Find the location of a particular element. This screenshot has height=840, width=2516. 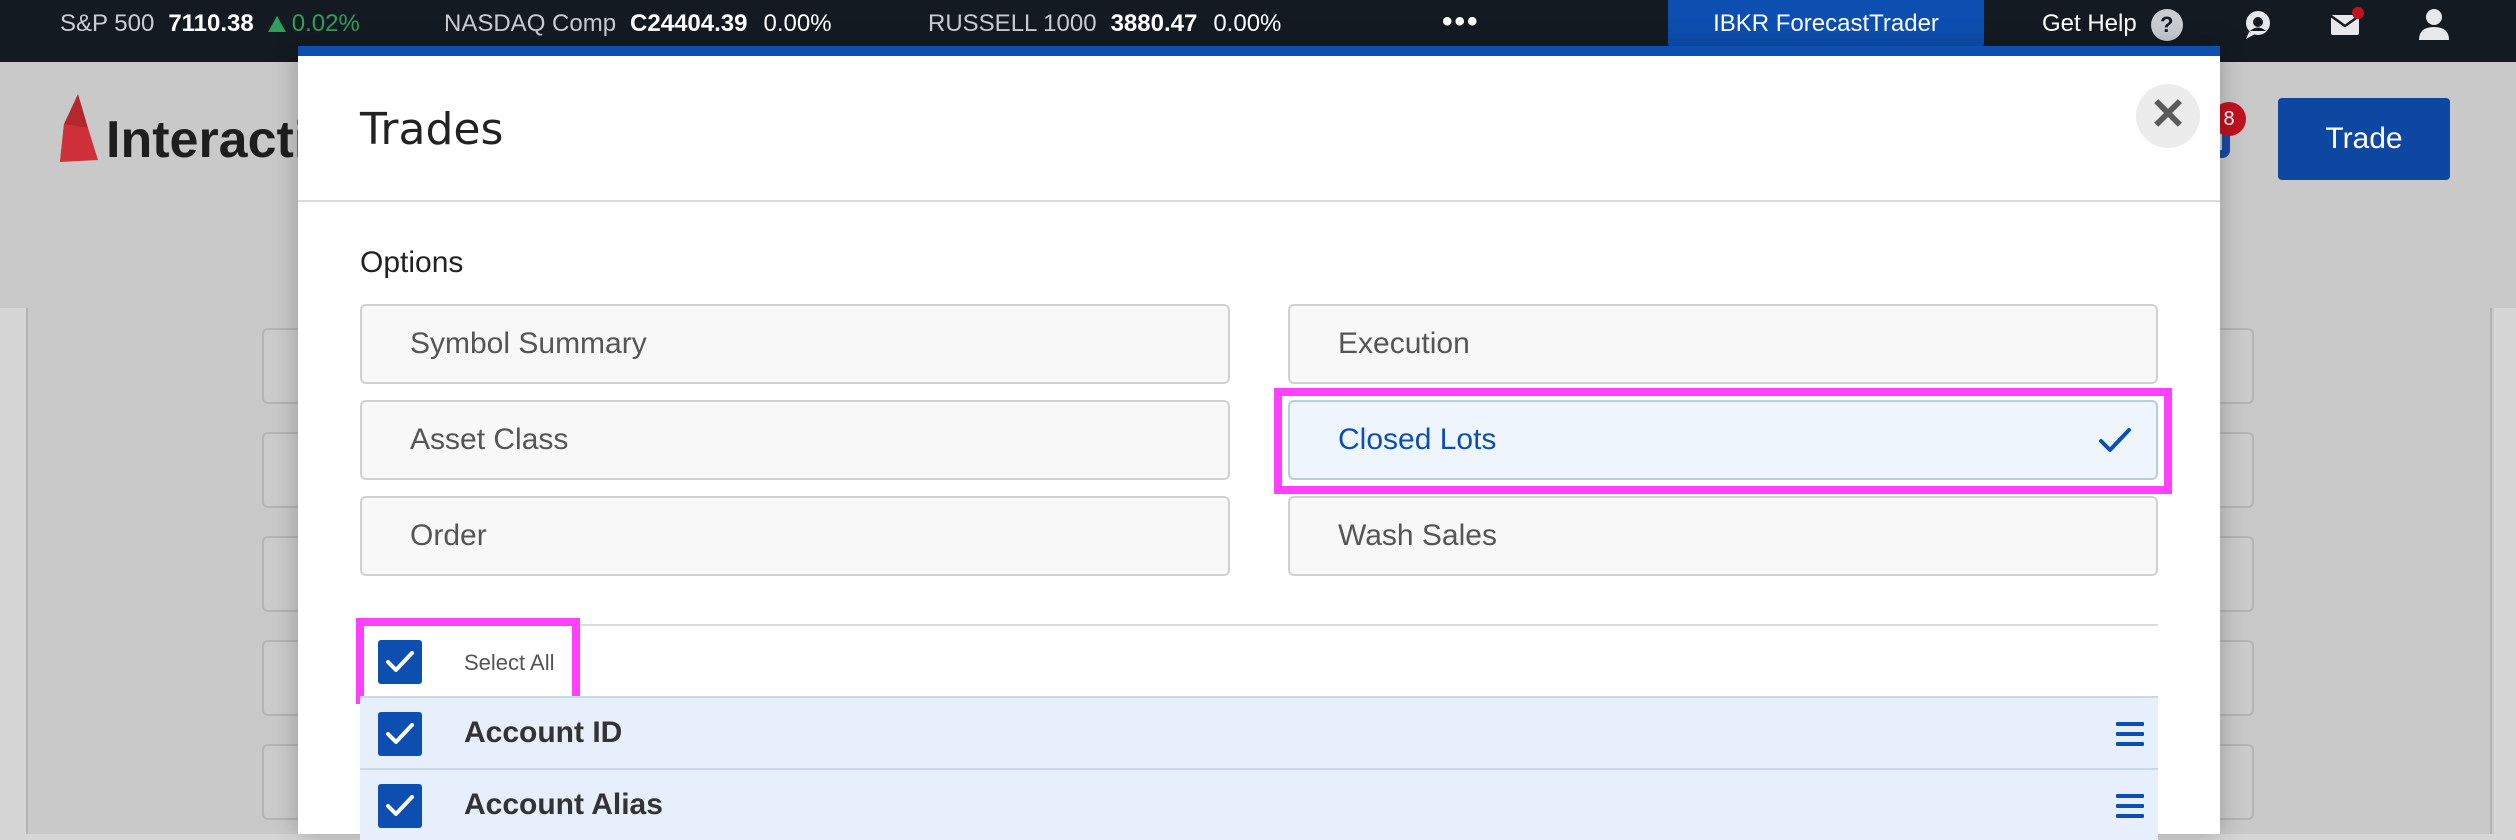

ticker-item-sp500: S&P 500 7110.38 0.02% is located at coordinates (210, 24).